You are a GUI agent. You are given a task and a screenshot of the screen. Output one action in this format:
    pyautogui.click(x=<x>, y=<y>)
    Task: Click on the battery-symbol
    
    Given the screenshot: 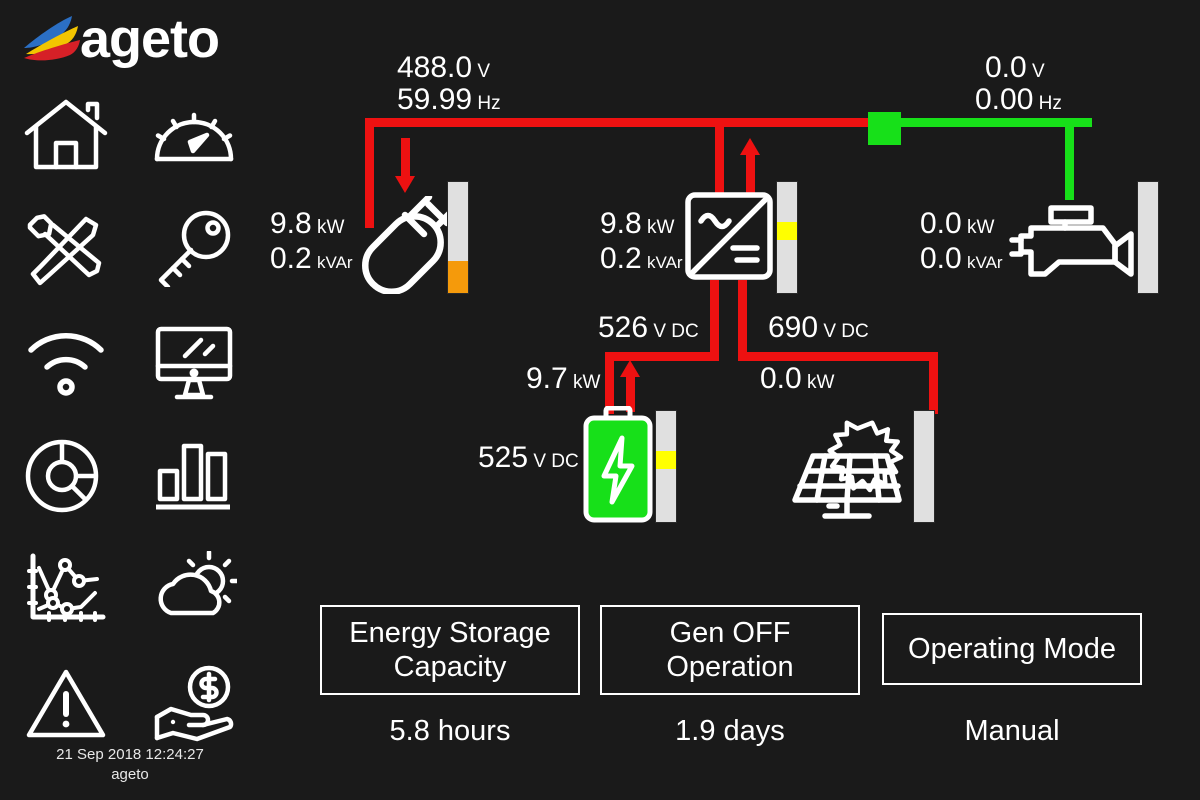 What is the action you would take?
    pyautogui.click(x=618, y=467)
    